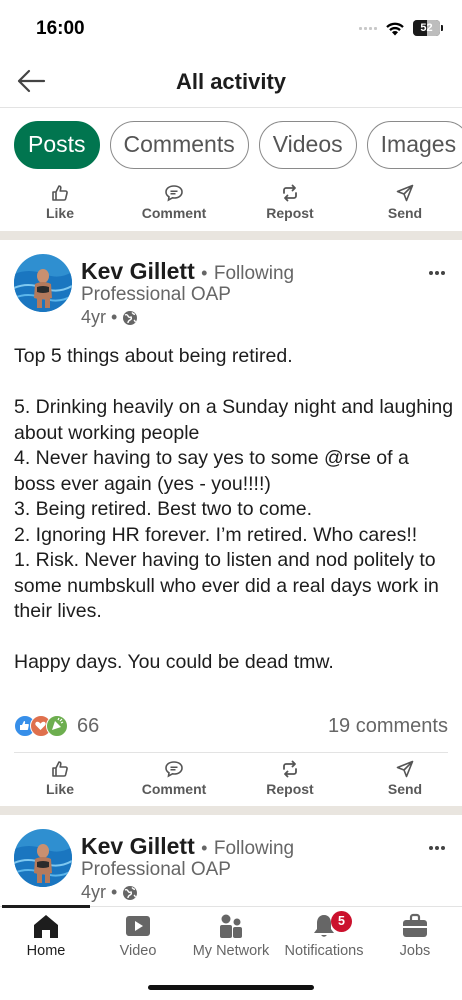 This screenshot has height=1000, width=462. What do you see at coordinates (415, 951) in the screenshot?
I see `nav-label: Jobs` at bounding box center [415, 951].